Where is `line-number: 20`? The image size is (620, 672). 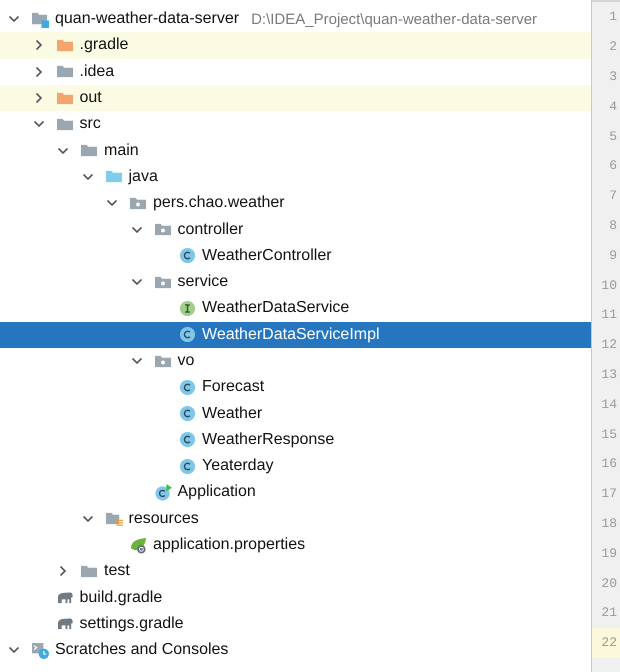 line-number: 20 is located at coordinates (609, 583).